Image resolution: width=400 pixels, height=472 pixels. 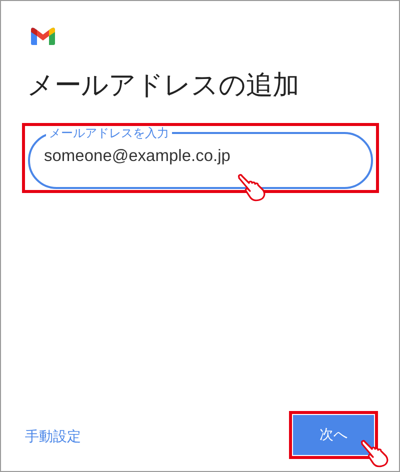 What do you see at coordinates (53, 437) in the screenshot?
I see `manual-setup-link: 手動設定` at bounding box center [53, 437].